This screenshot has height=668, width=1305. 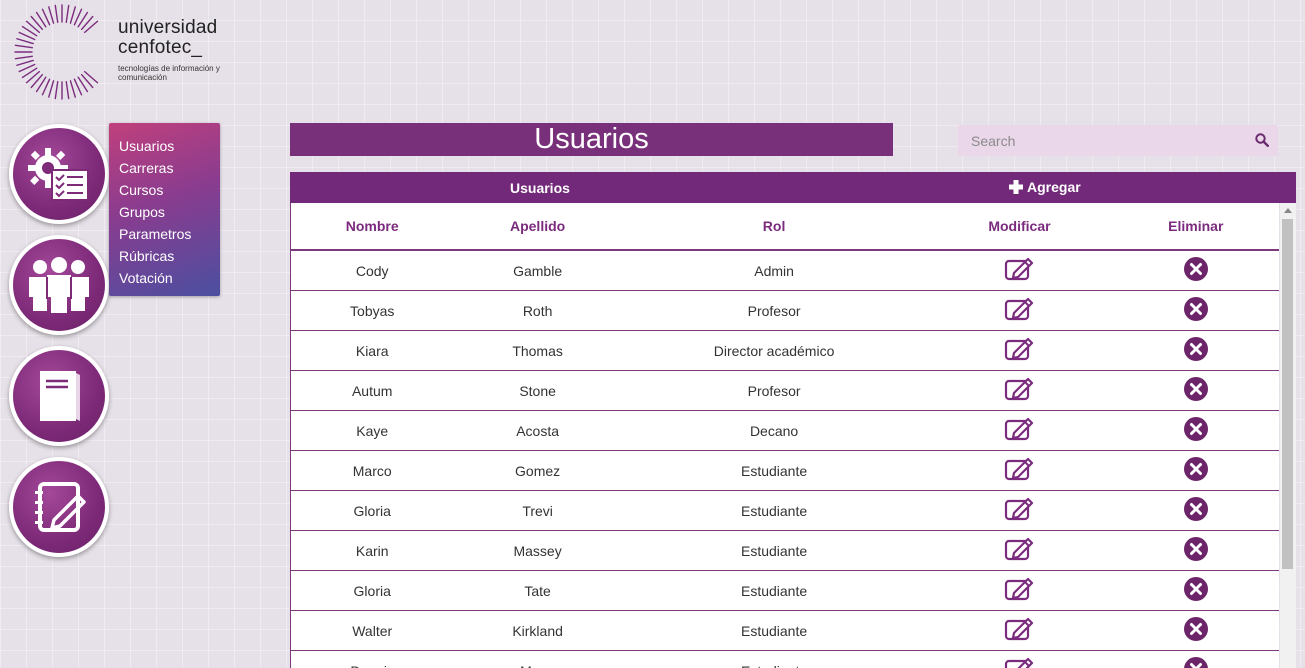 I want to click on cell-apellido: Acosta, so click(x=537, y=430).